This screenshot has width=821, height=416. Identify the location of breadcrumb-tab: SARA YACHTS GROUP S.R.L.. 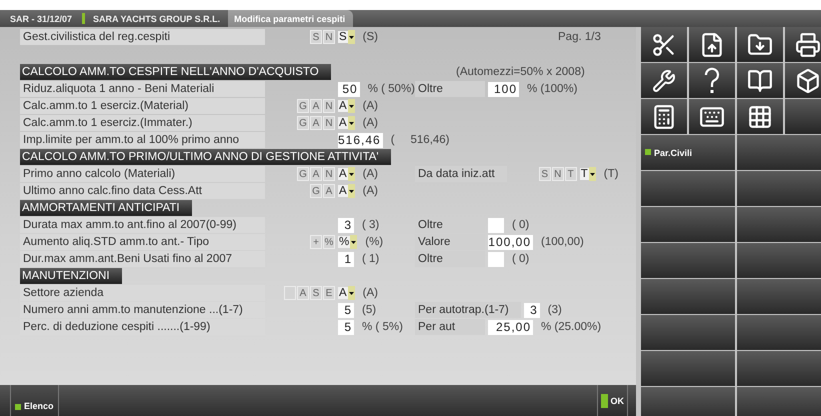
(157, 18).